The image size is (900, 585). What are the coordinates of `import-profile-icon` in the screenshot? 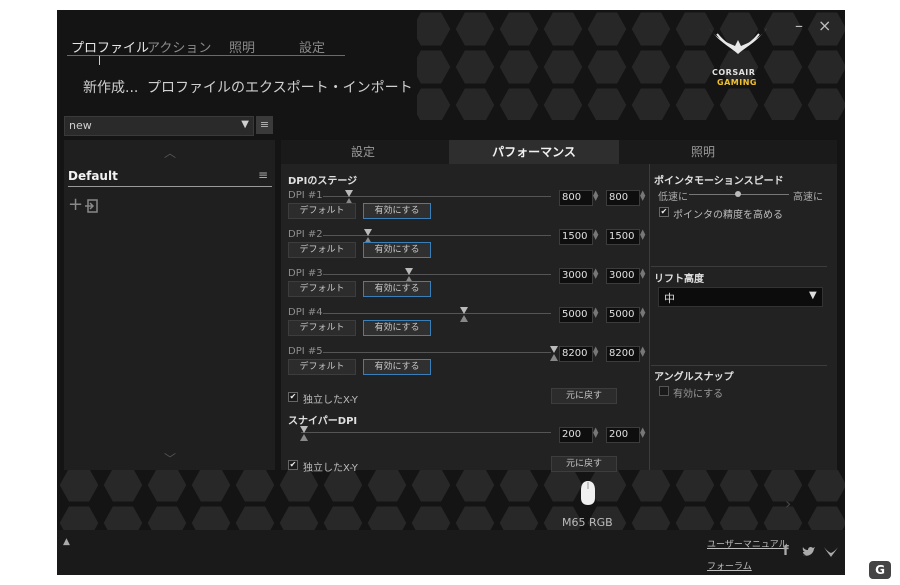 It's located at (91, 206).